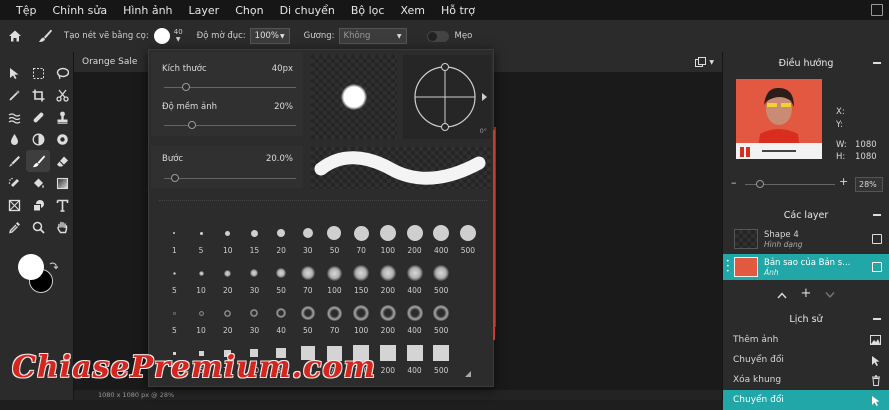  I want to click on navigator-thumbnail, so click(779, 119).